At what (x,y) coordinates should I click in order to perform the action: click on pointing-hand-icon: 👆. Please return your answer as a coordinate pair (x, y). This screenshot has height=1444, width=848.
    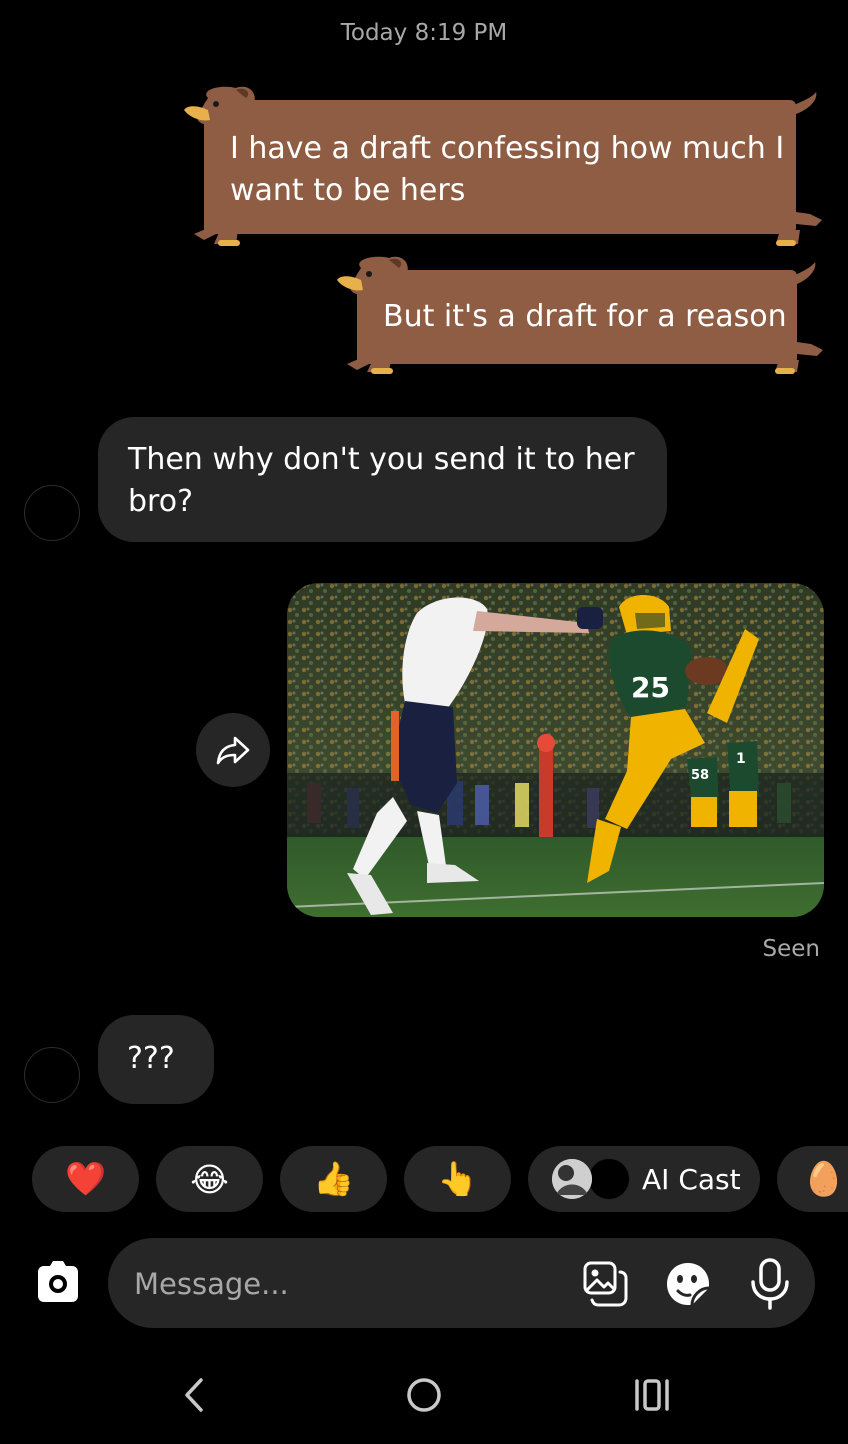
    Looking at the image, I should click on (457, 1178).